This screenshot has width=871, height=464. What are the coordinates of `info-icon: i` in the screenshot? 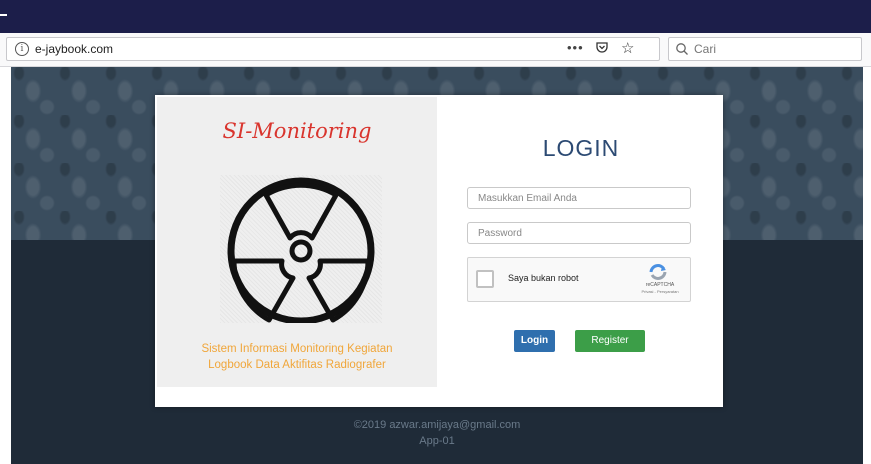 It's located at (22, 49).